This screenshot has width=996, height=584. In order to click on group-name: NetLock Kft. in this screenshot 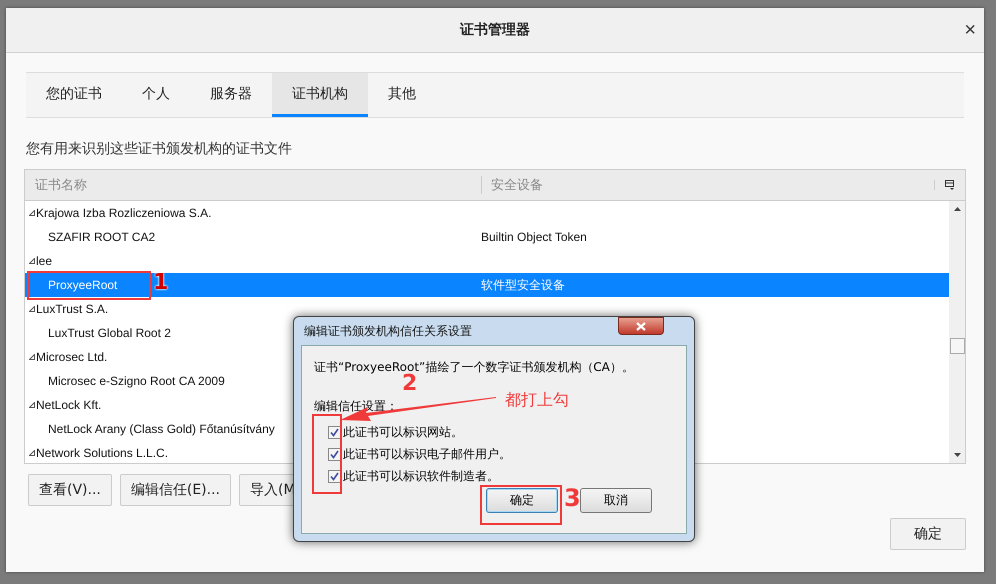, I will do `click(69, 405)`.